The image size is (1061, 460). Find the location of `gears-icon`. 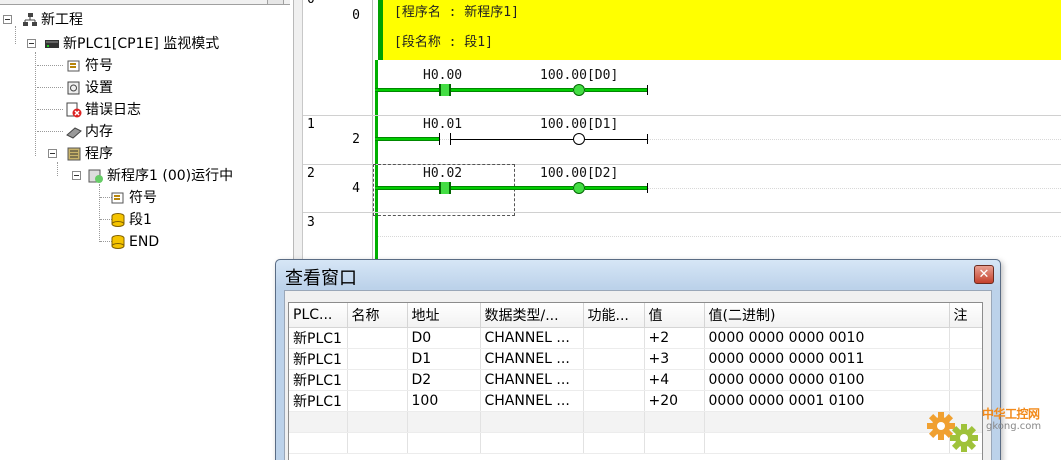

gears-icon is located at coordinates (952, 432).